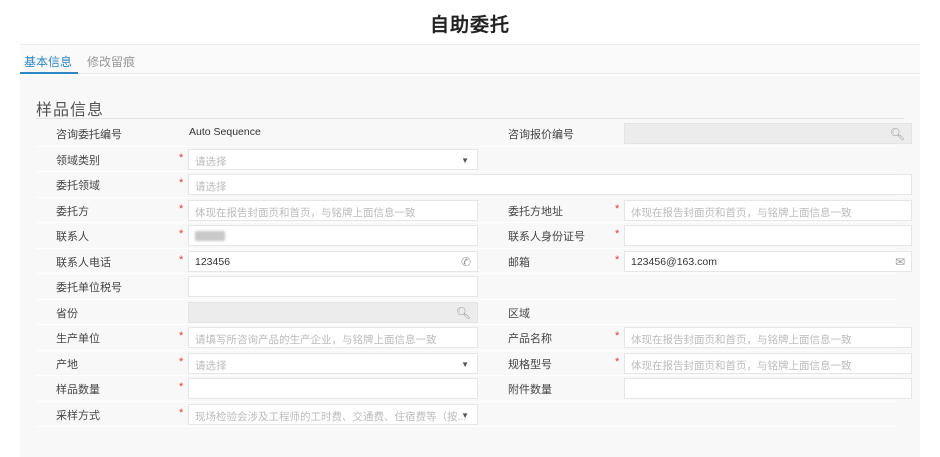  Describe the element at coordinates (519, 262) in the screenshot. I see `email-label: 邮箱` at that location.